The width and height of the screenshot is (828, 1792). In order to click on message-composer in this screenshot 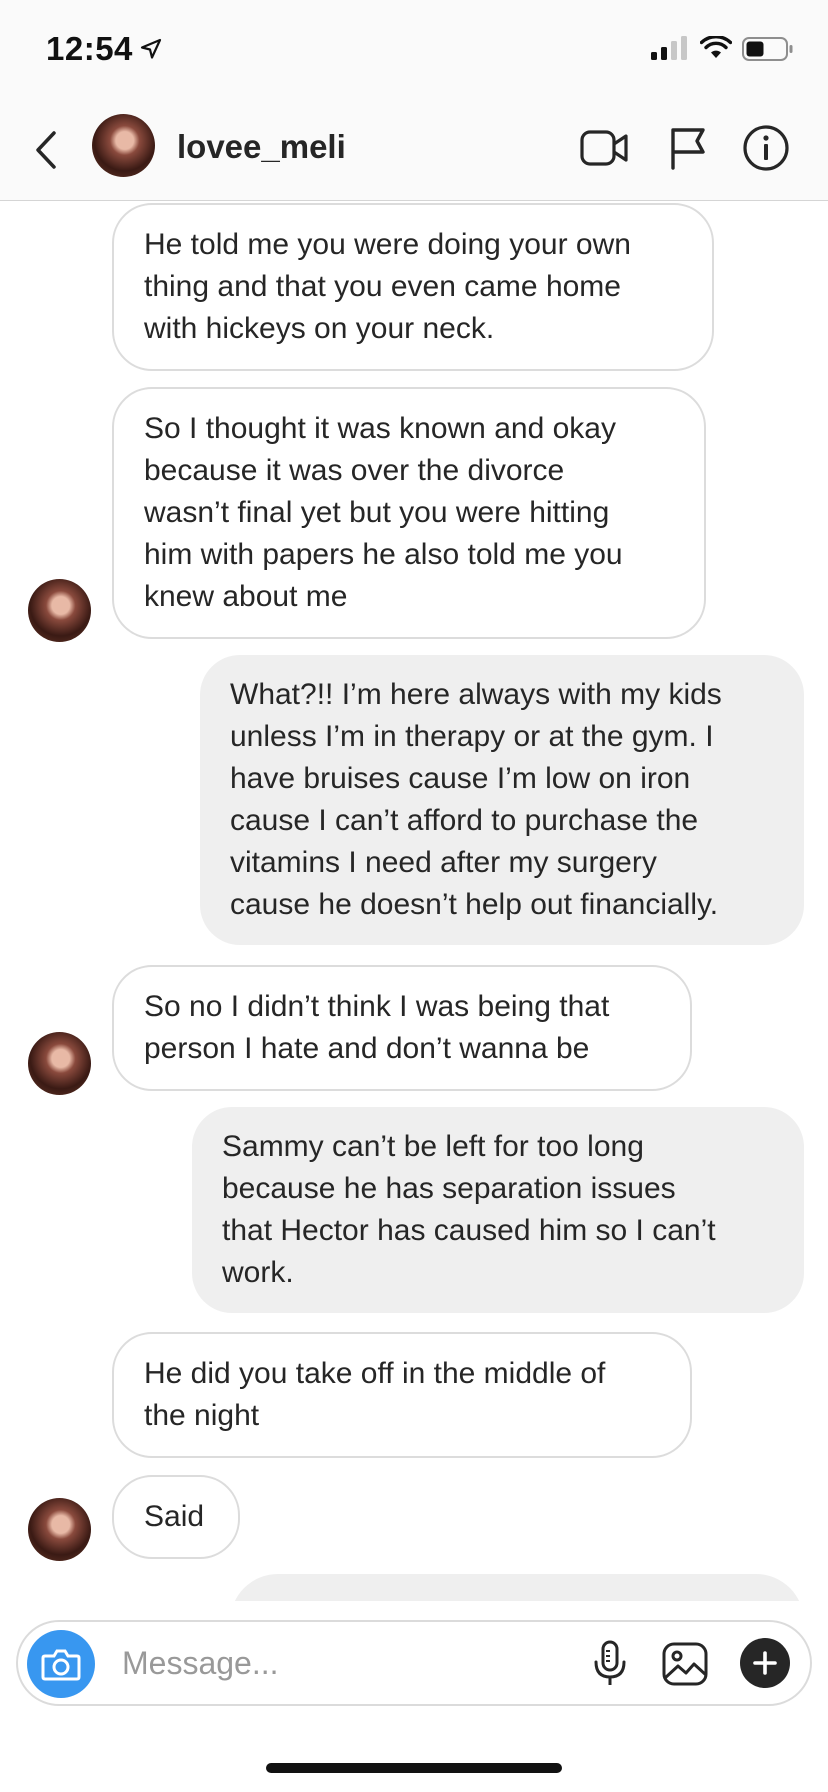, I will do `click(414, 1663)`.